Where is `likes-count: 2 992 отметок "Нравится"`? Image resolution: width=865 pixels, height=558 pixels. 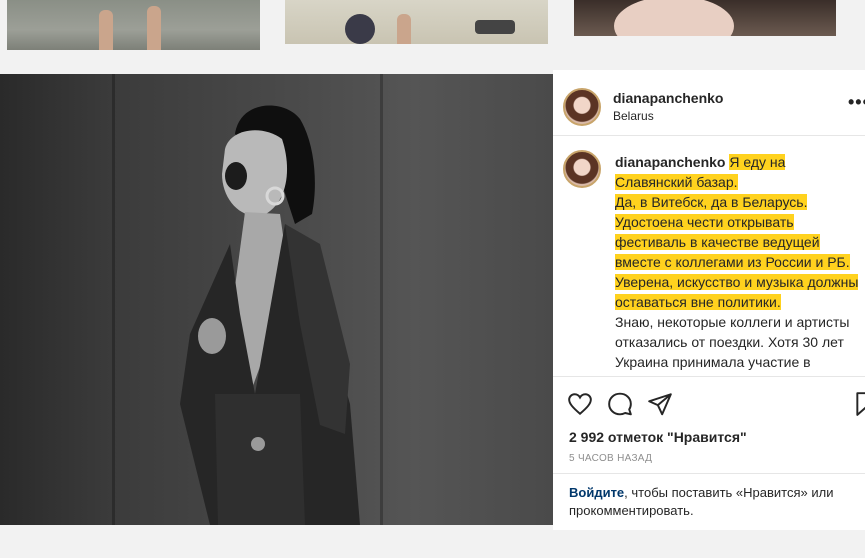
likes-count: 2 992 отметок "Нравится" is located at coordinates (658, 437).